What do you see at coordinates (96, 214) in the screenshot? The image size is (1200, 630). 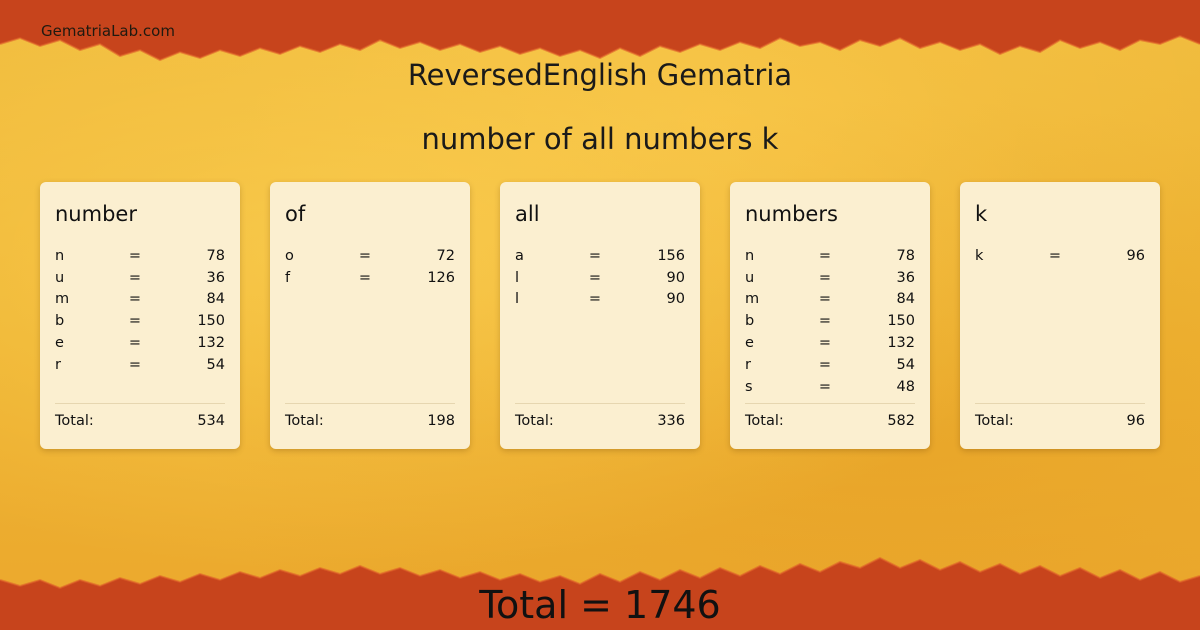 I see `card-word: number` at bounding box center [96, 214].